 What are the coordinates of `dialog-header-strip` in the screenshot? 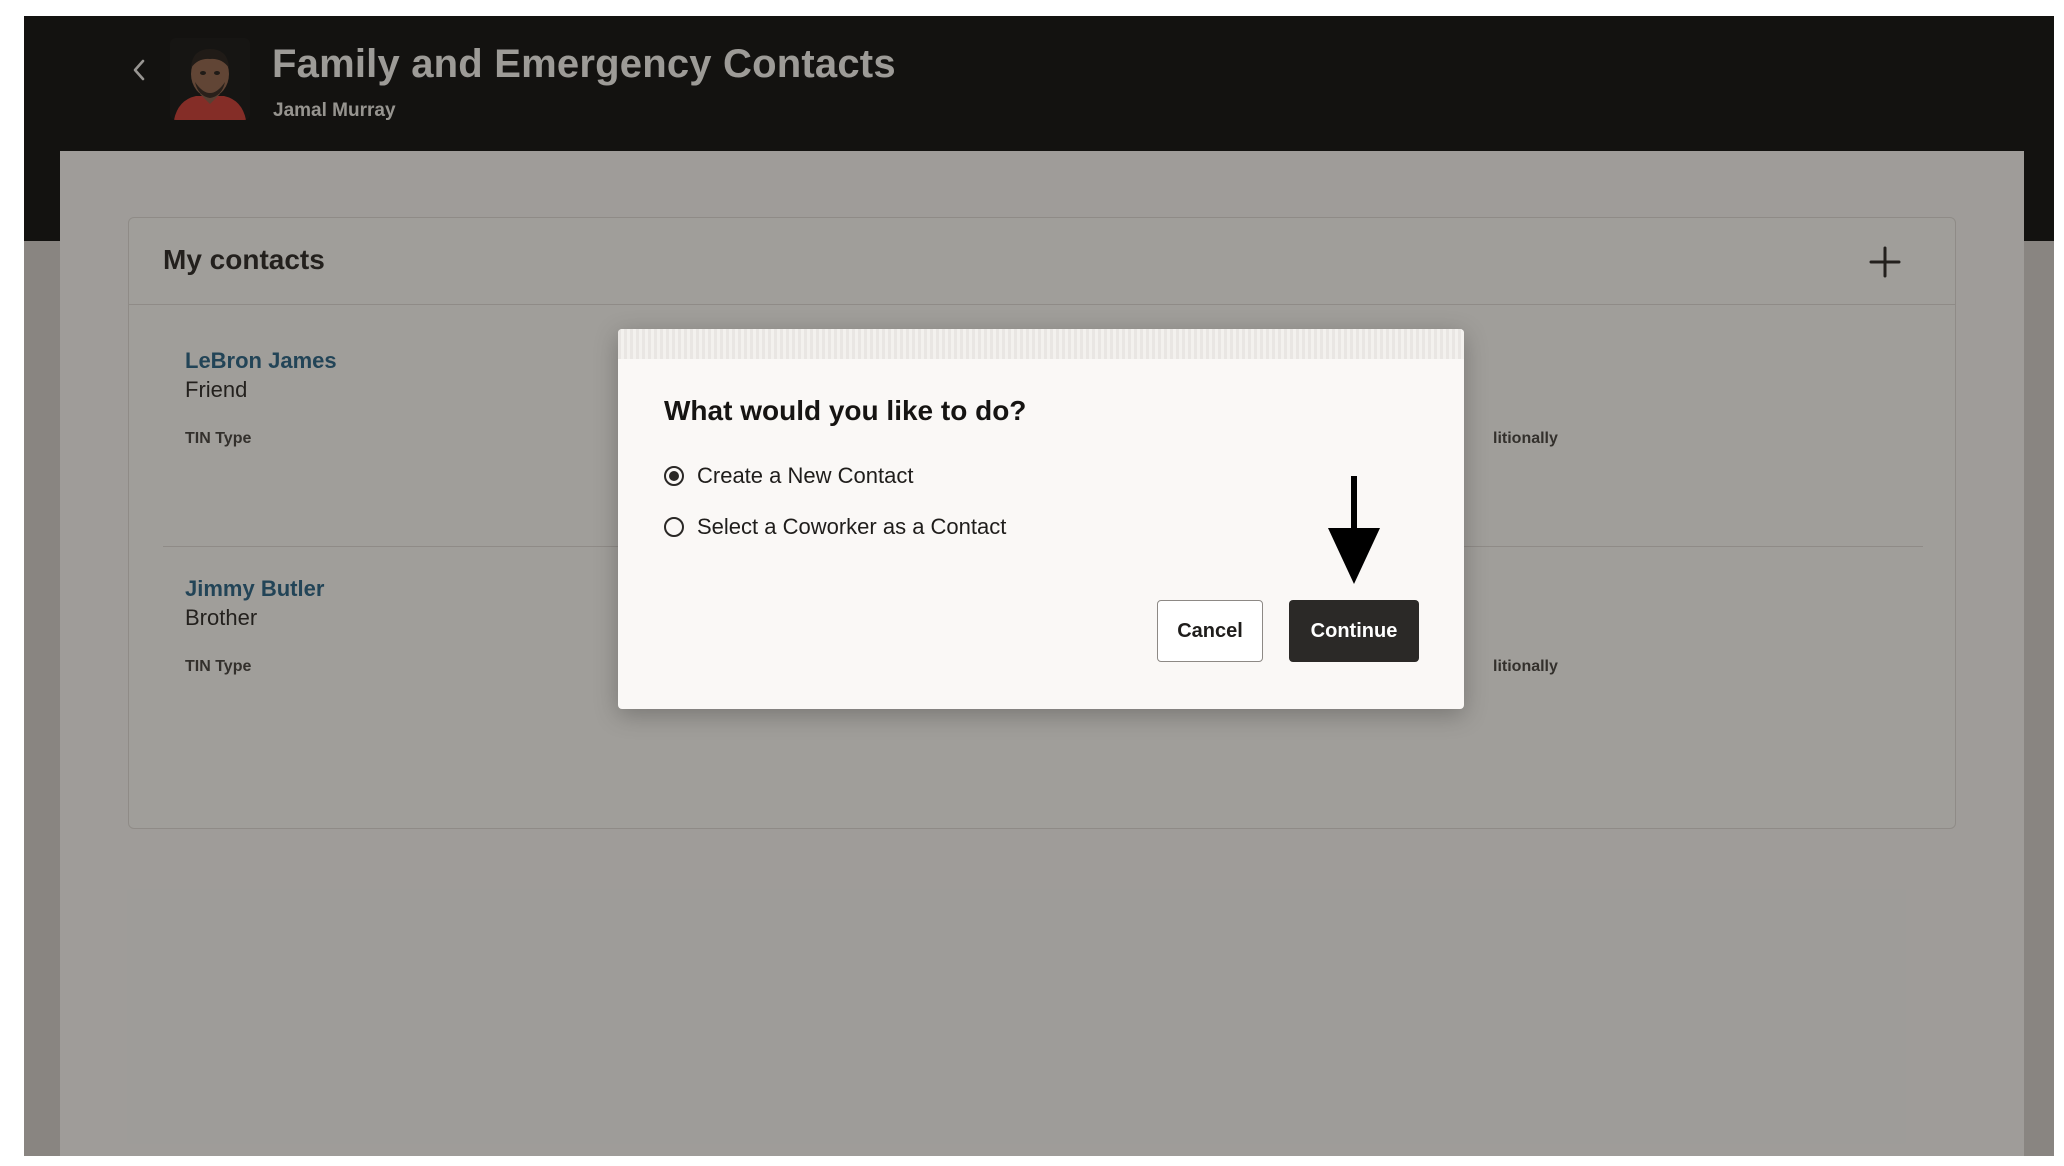 It's located at (1041, 344).